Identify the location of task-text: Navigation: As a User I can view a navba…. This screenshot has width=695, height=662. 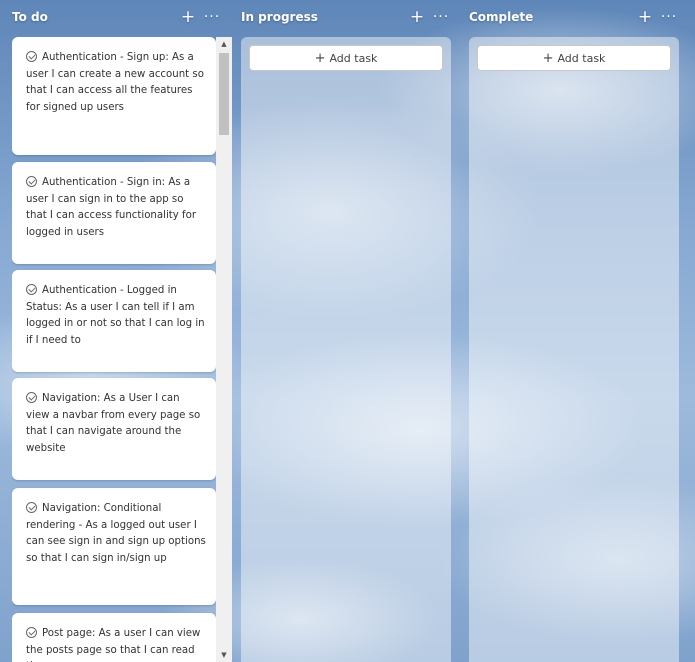
(113, 423).